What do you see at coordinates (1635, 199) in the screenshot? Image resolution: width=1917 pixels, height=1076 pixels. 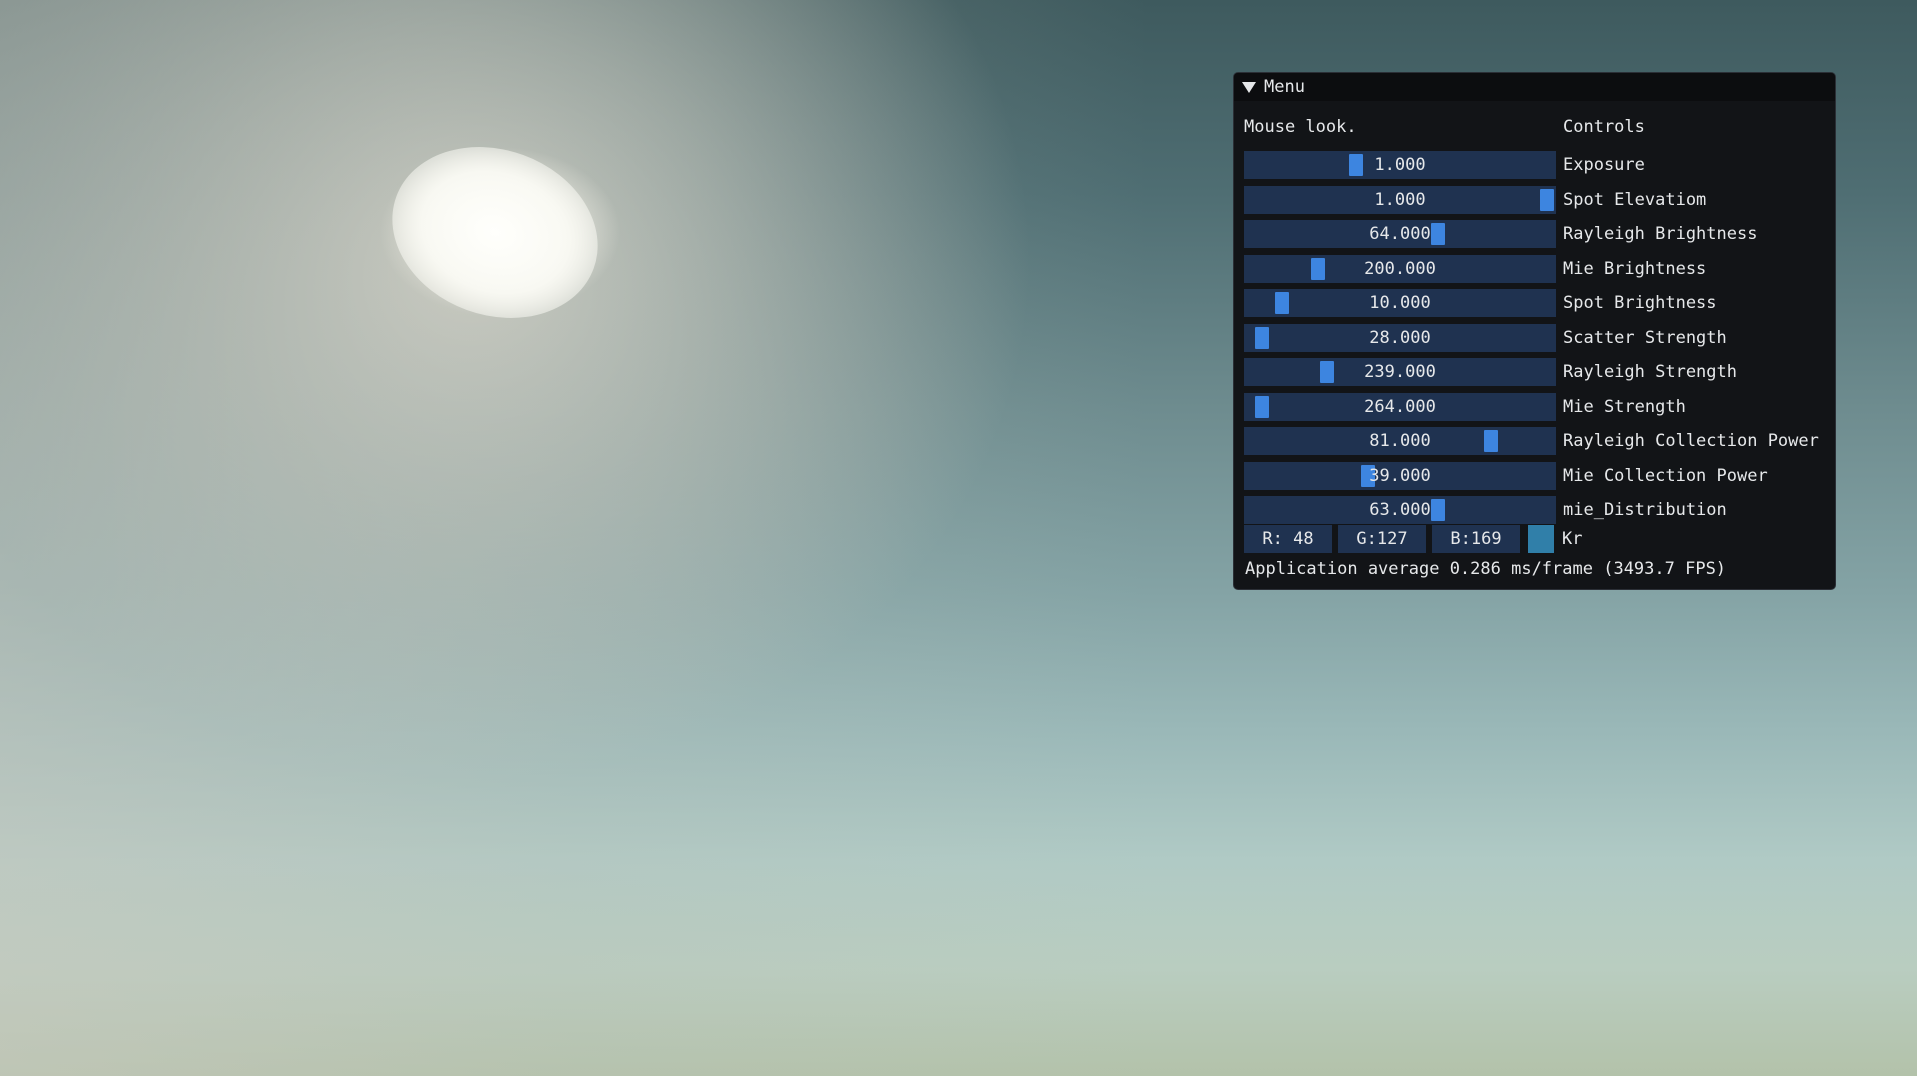 I see `slider-label: Spot Elevatiom` at bounding box center [1635, 199].